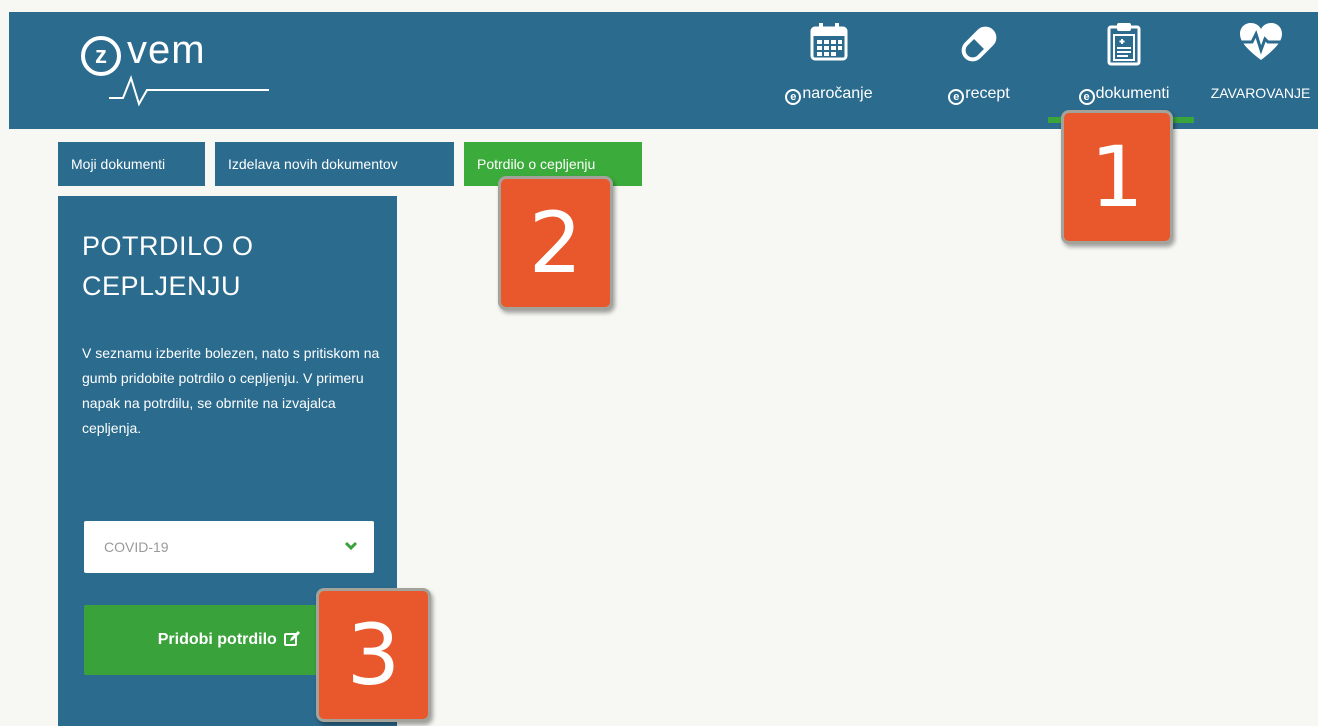 The image size is (1318, 726). I want to click on button-label: Pridobi potrdilo, so click(217, 639).